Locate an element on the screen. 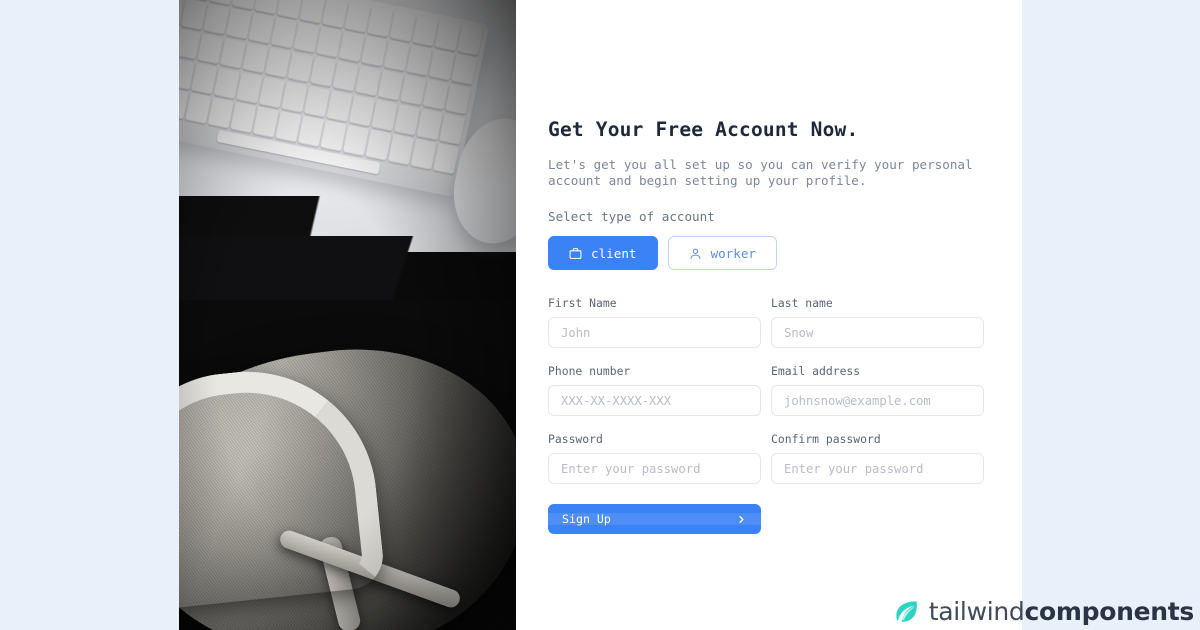  account-type-client-button: client is located at coordinates (603, 253).